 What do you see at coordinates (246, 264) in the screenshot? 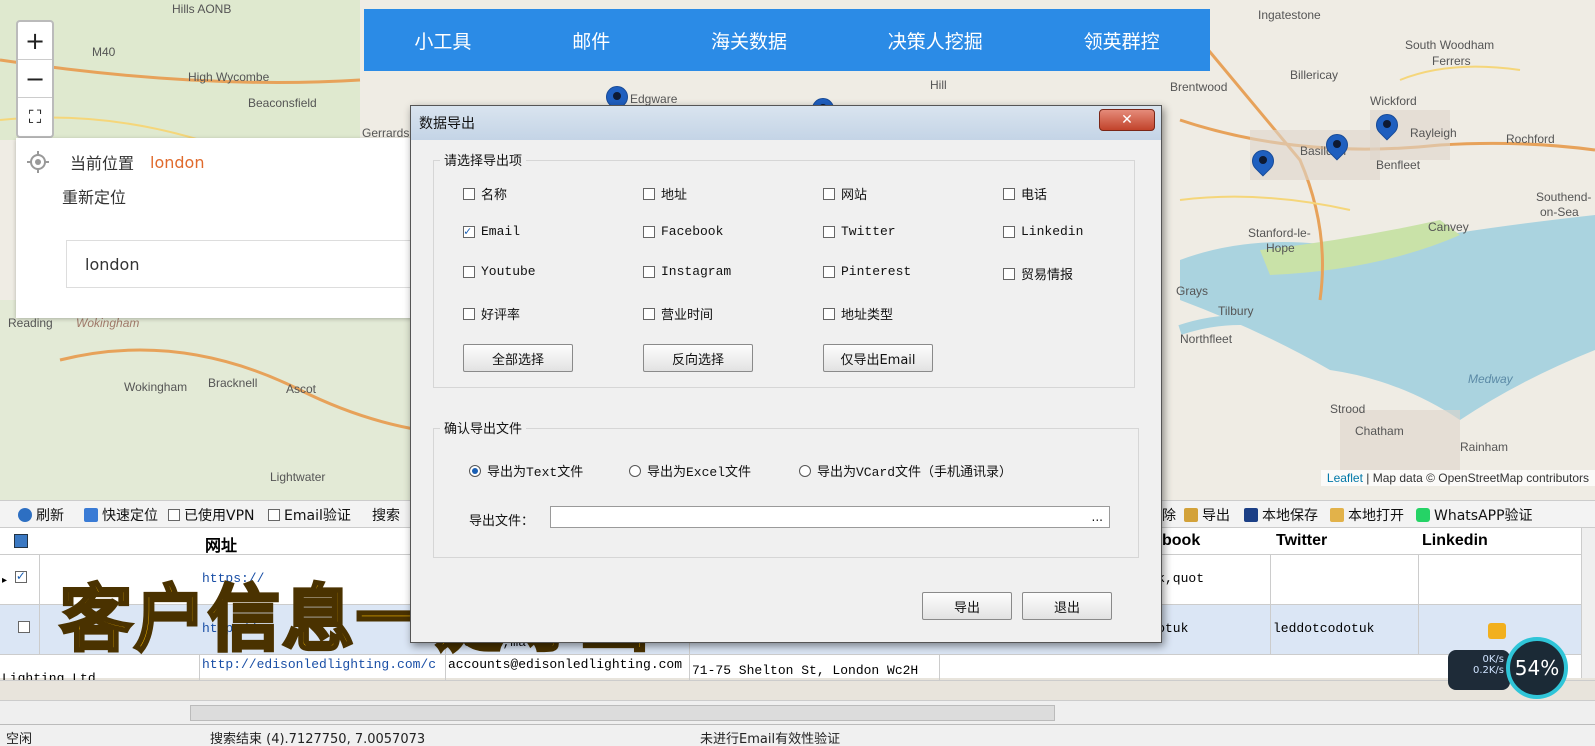
I see `location-input: london` at bounding box center [246, 264].